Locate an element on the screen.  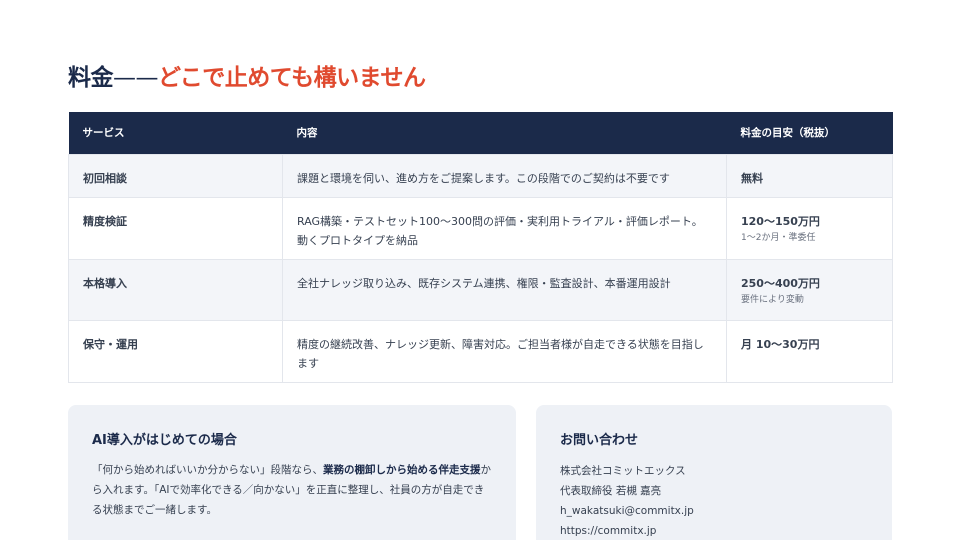
service-cell: 初回相談 is located at coordinates (175, 175).